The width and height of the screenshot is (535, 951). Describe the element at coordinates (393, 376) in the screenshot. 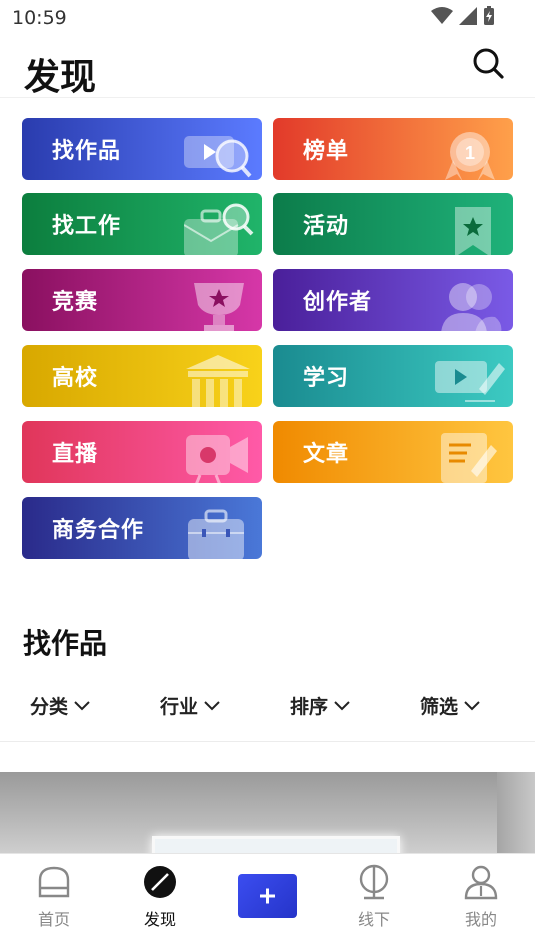

I see `card-learning: 学习` at that location.